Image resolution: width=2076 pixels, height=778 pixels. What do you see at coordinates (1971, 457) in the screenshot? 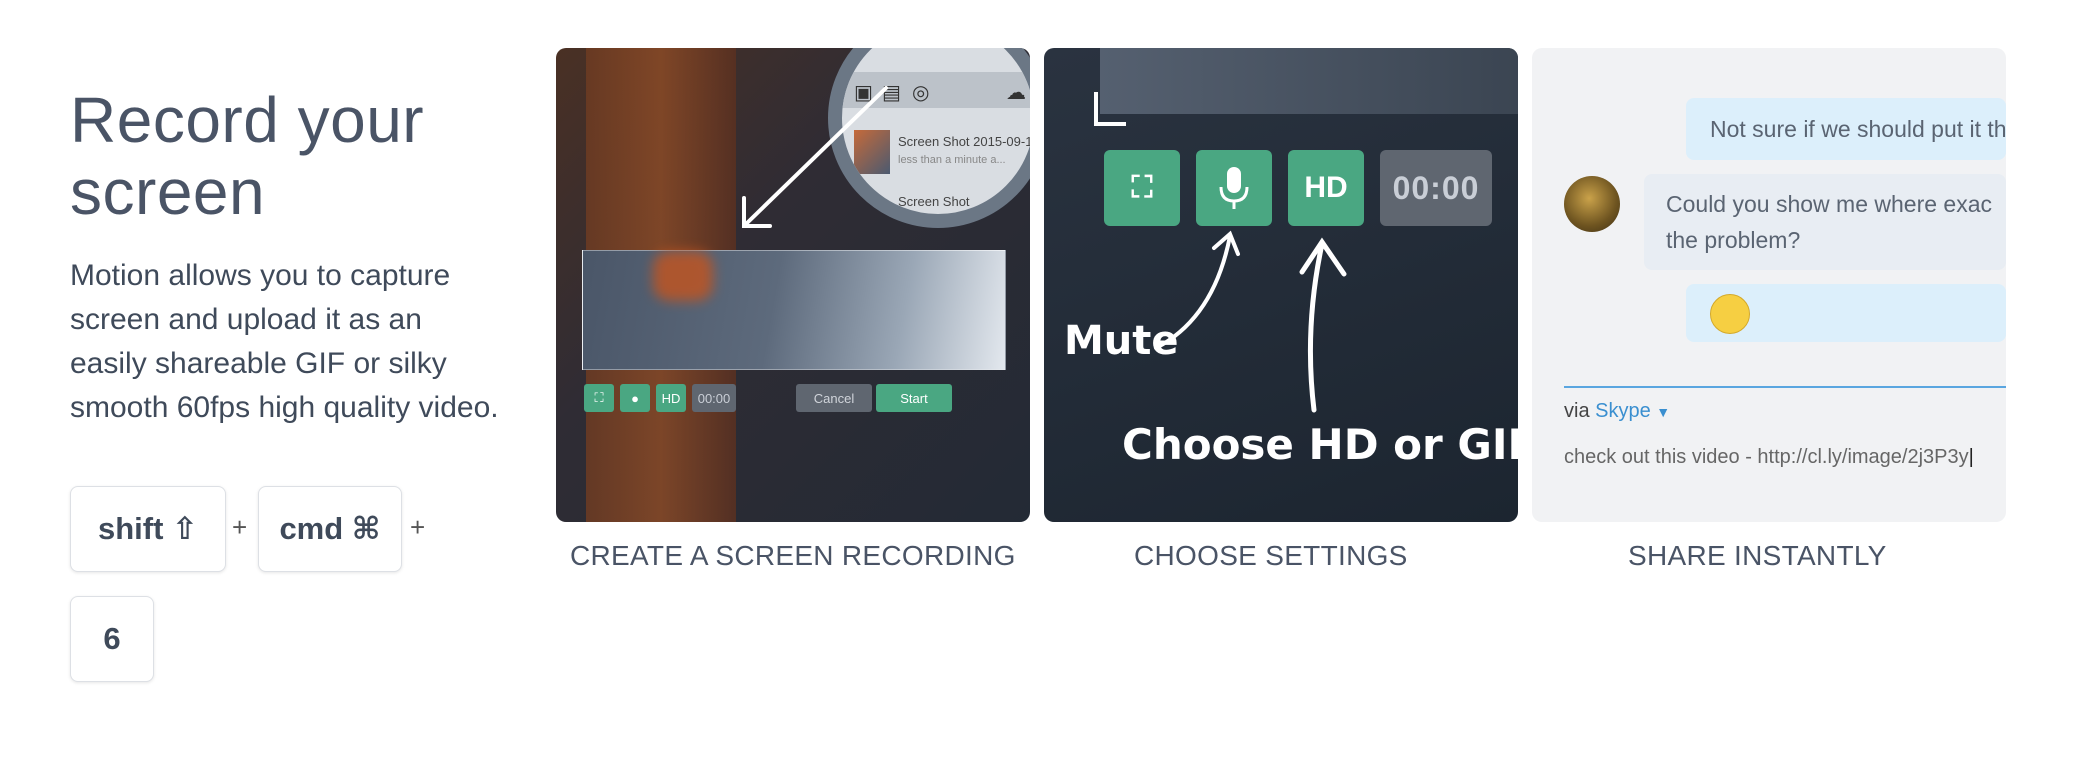
I see `text-cursor: |` at bounding box center [1971, 457].